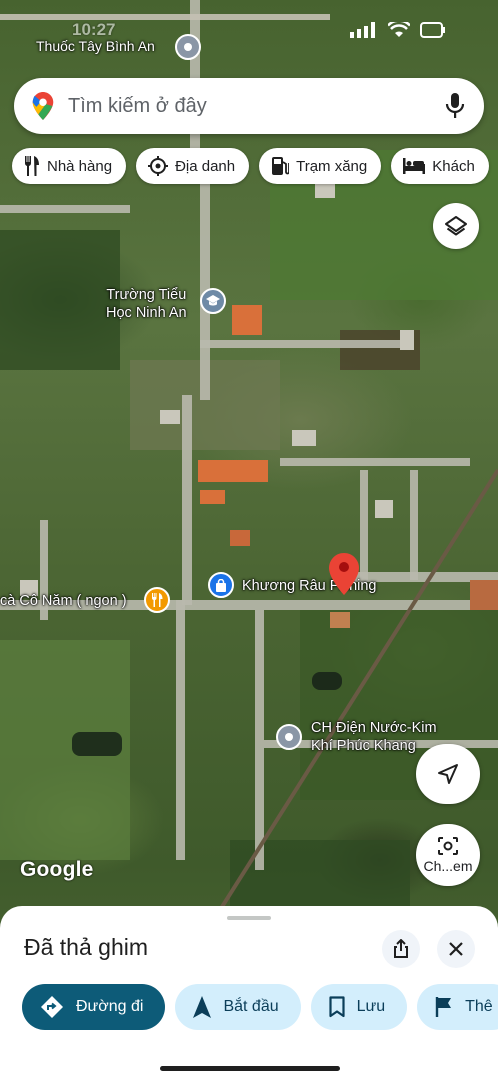 This screenshot has height=1080, width=498. Describe the element at coordinates (432, 30) in the screenshot. I see `battery-icon` at that location.